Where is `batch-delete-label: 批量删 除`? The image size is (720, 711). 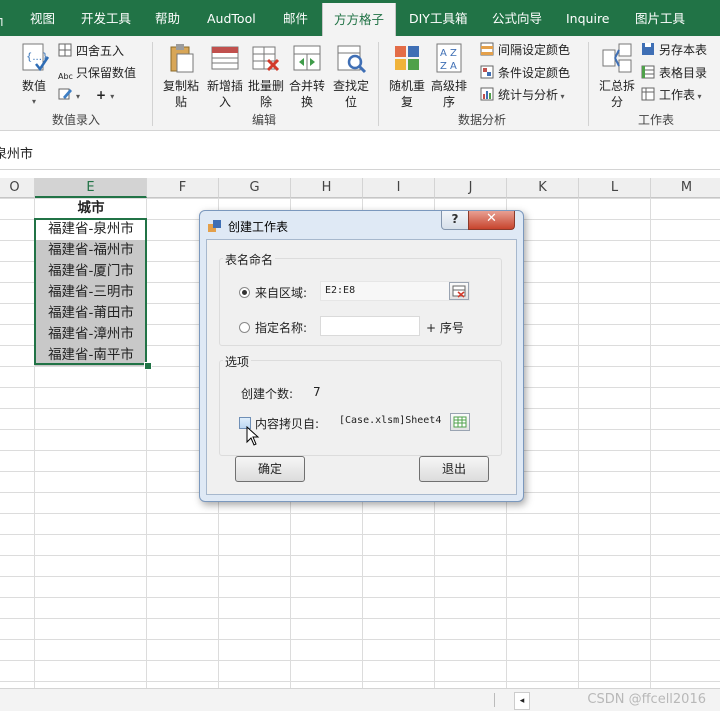
batch-delete-label: 批量删 除 is located at coordinates (265, 94).